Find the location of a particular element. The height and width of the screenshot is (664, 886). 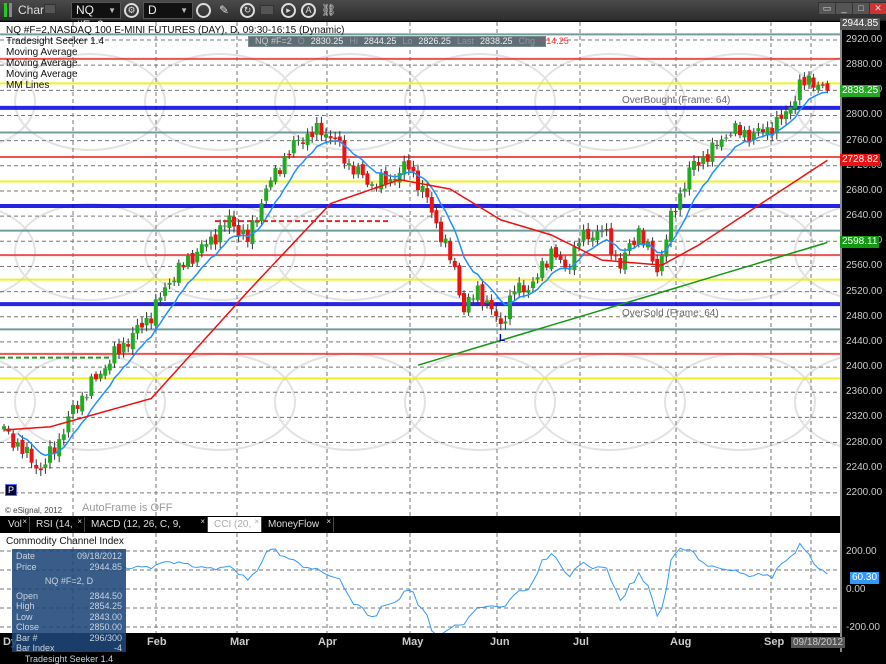

tab-macd: MACD (12, 26, C, 9, false, true)× is located at coordinates (146, 524).